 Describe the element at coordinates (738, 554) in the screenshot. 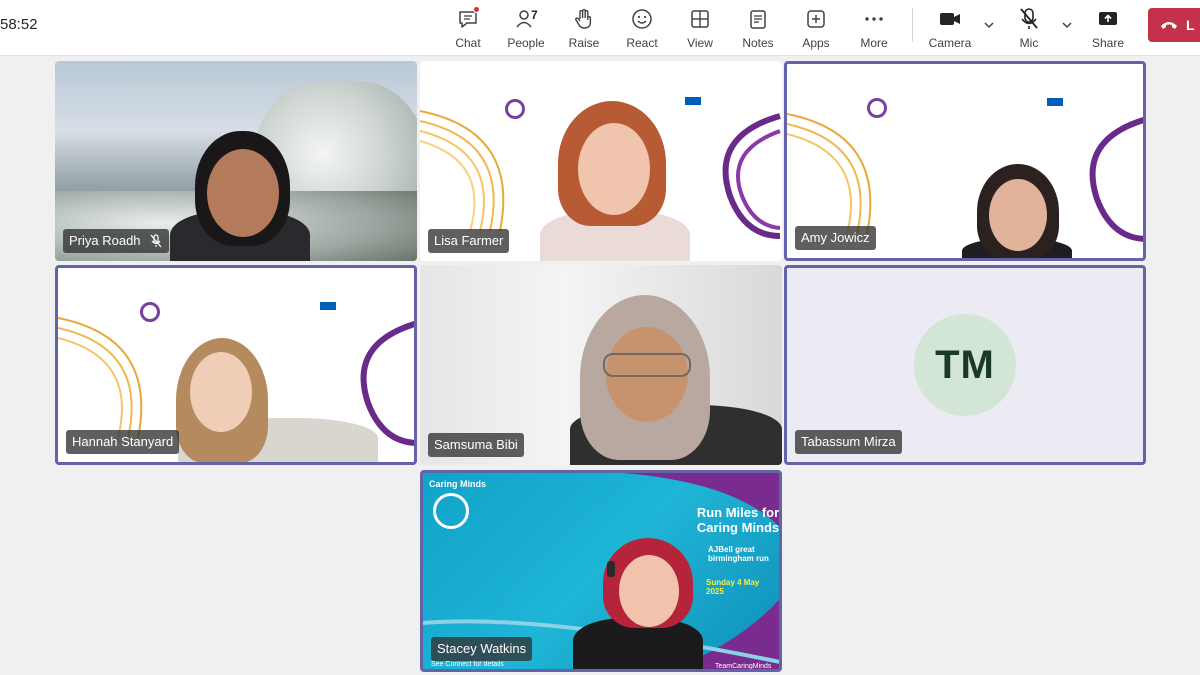

I see `fundraiser-brand: AJBell great birmingham run` at that location.